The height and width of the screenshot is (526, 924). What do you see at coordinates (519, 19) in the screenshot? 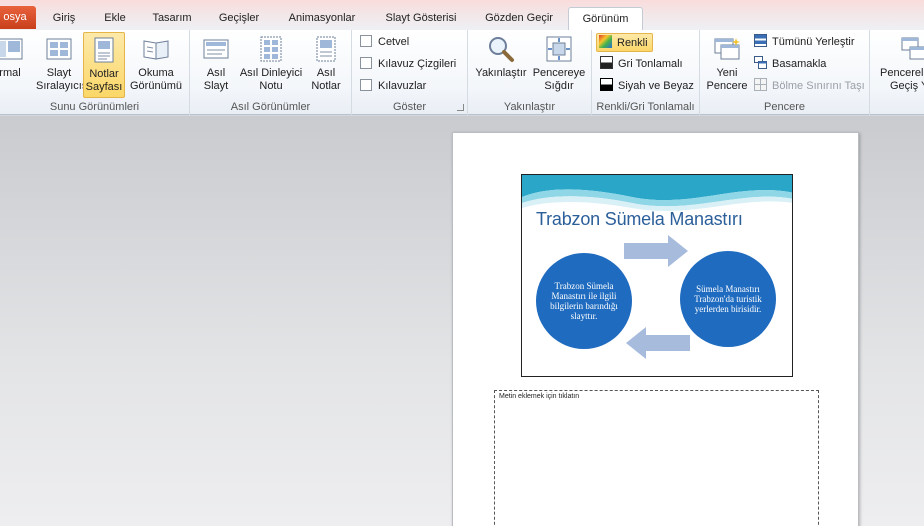
I see `tab-review: Gözden Geçir` at bounding box center [519, 19].